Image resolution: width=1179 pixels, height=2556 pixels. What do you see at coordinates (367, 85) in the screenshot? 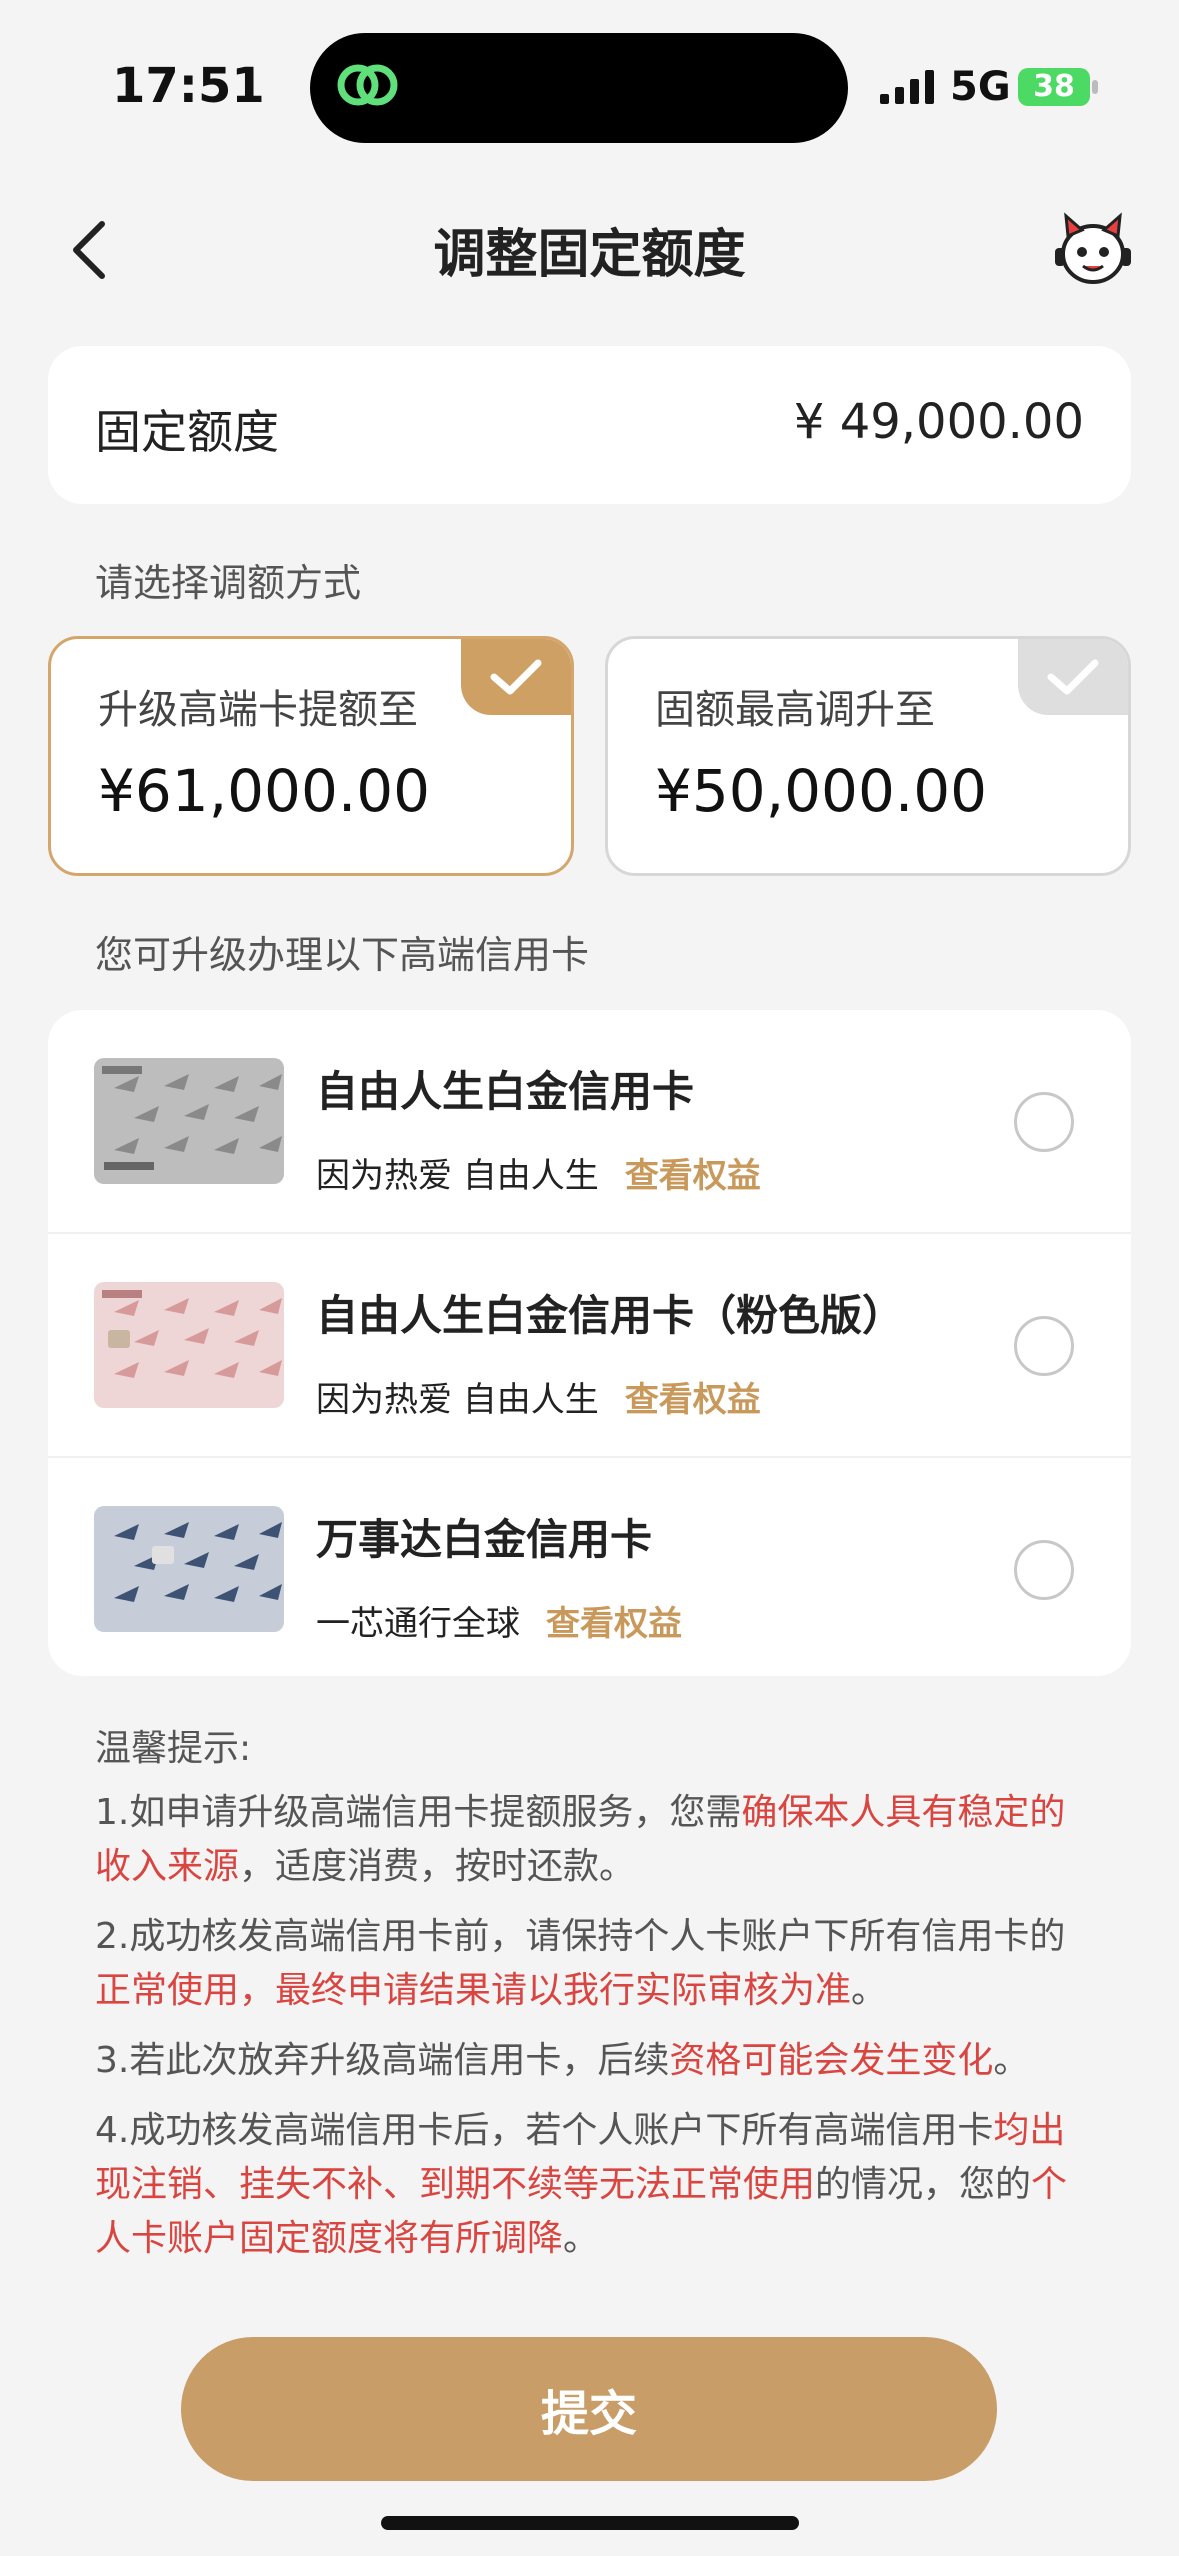
I see `app-link-icon` at bounding box center [367, 85].